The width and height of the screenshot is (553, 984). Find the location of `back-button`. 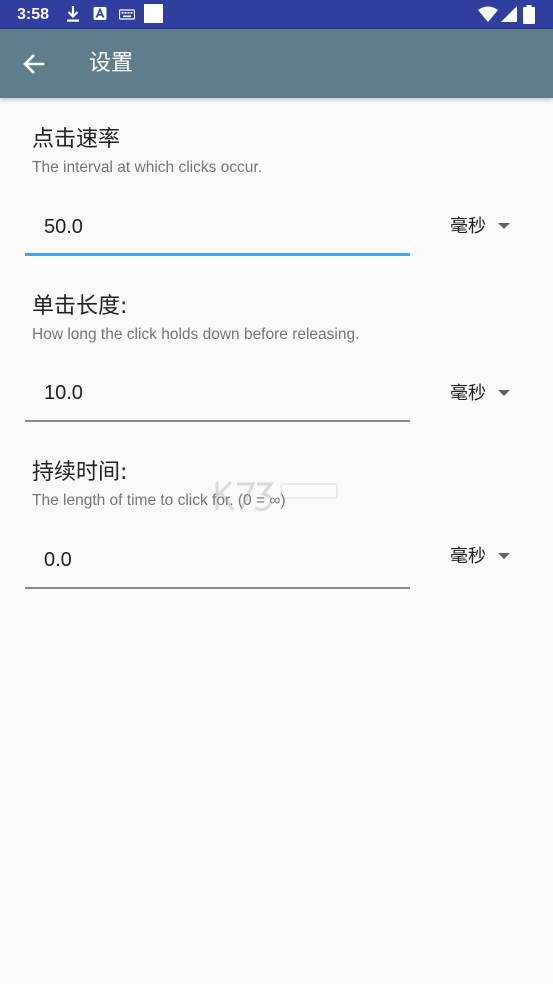

back-button is located at coordinates (34, 64).